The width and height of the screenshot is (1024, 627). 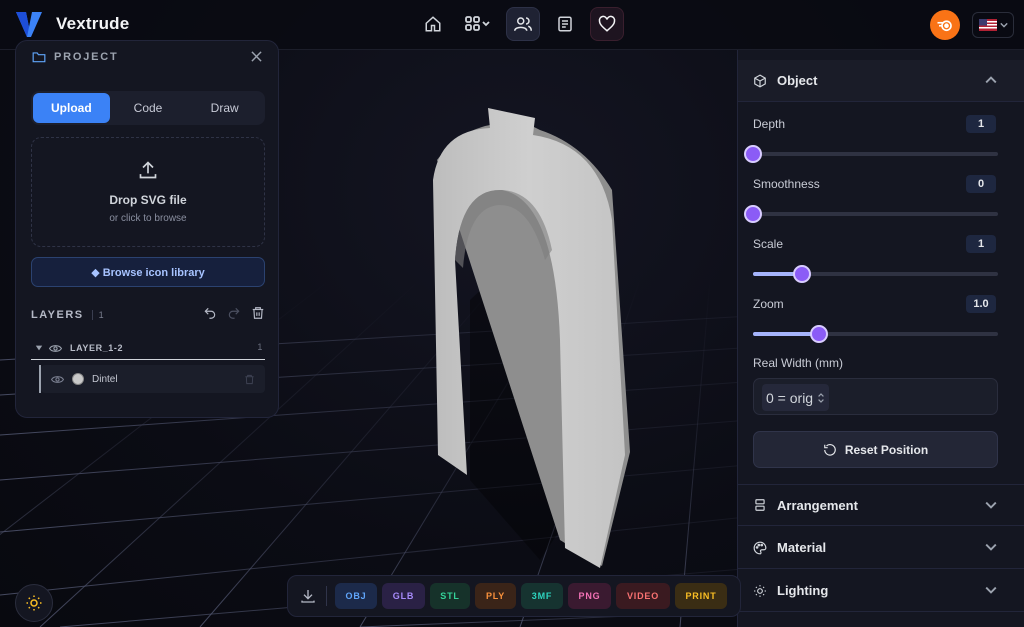 I want to click on export-video-button: VIDEO, so click(x=643, y=596).